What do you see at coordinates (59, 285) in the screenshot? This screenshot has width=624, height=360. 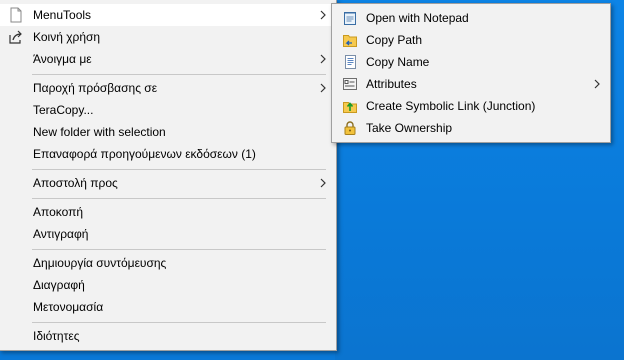 I see `menu-item-label: Διαγραφή` at bounding box center [59, 285].